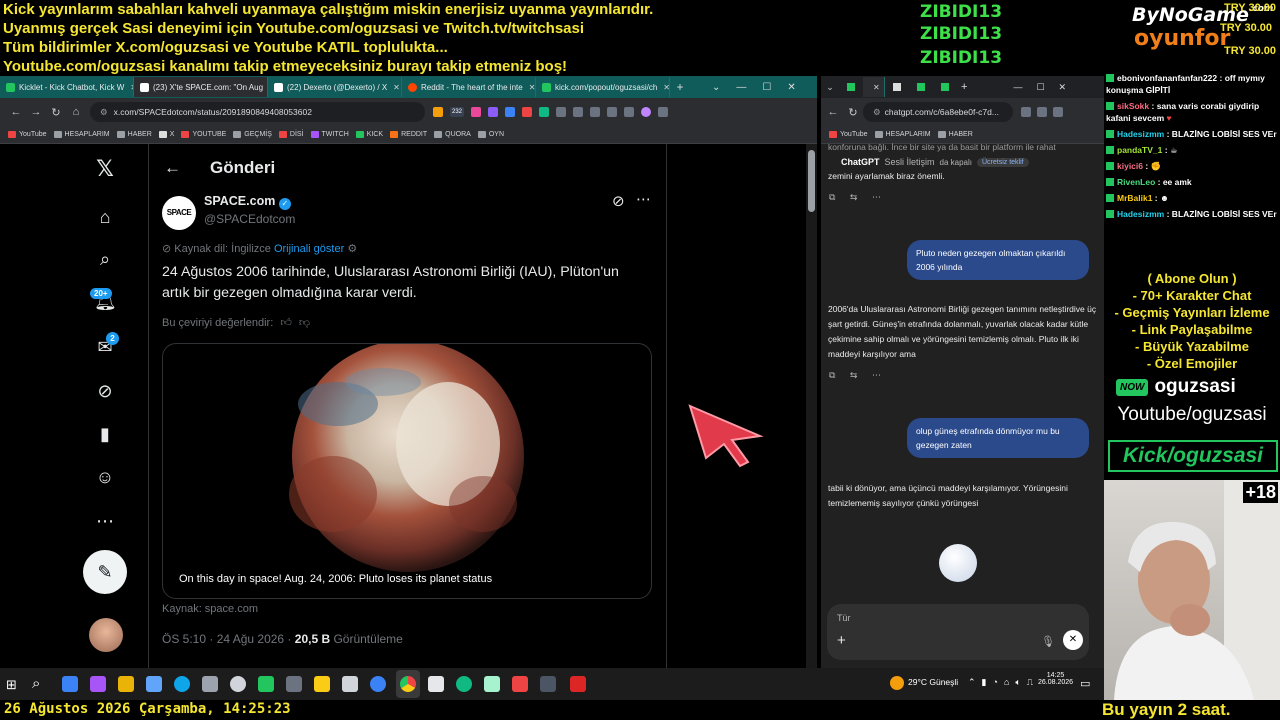 The height and width of the screenshot is (720, 1280). Describe the element at coordinates (1085, 683) in the screenshot. I see `notification-center-icon: ▭` at that location.